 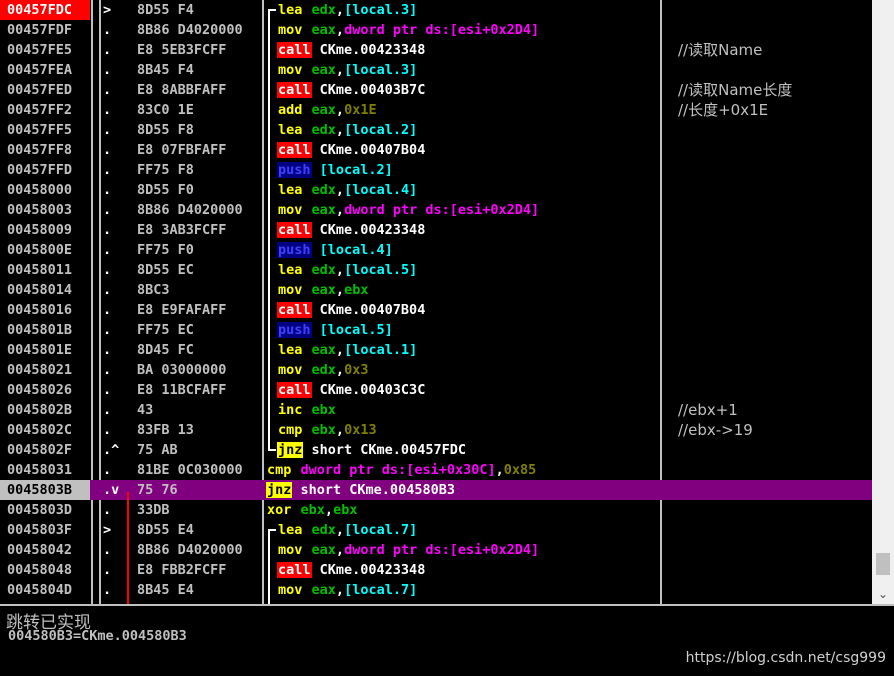 I want to click on address-cell: 00457FE5, so click(x=45, y=50).